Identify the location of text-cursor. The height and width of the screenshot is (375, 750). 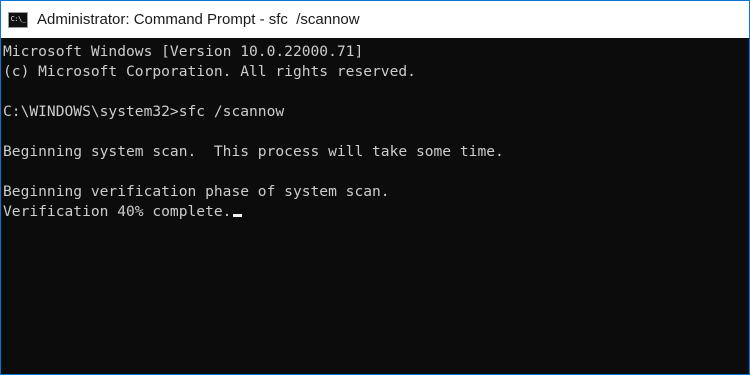
(238, 215).